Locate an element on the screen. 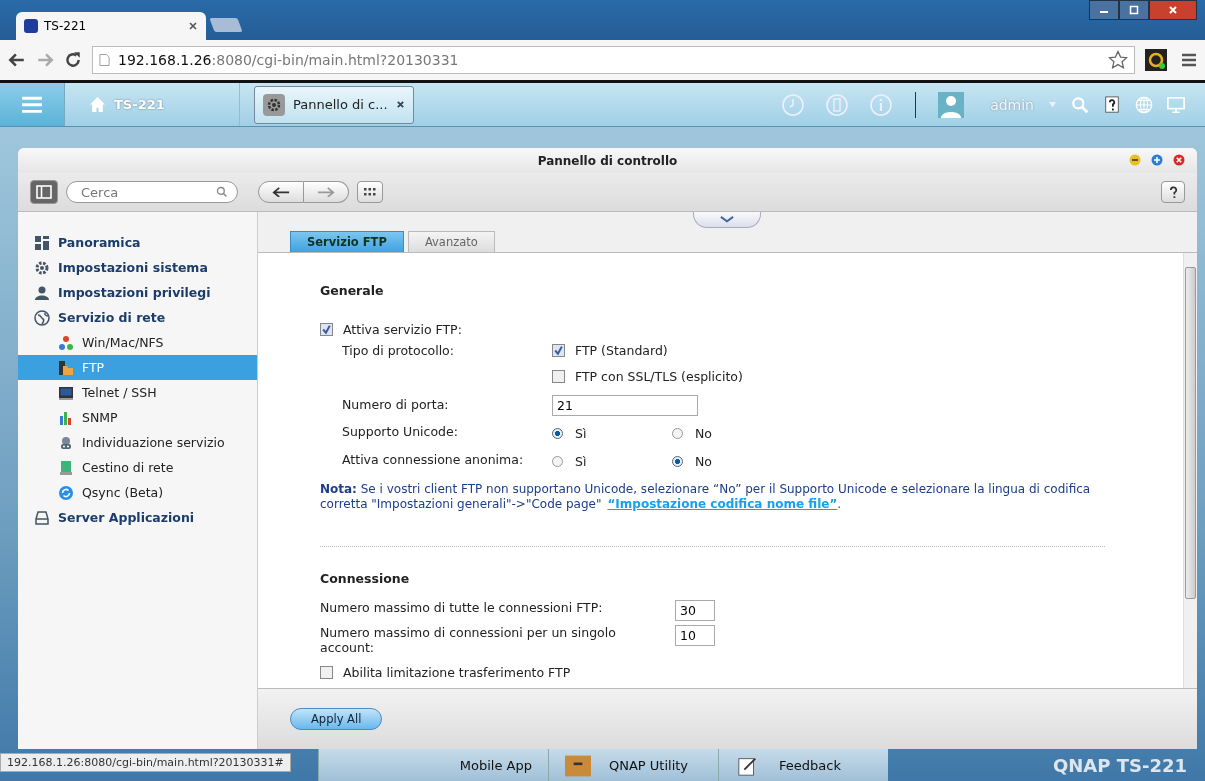 This screenshot has height=781, width=1205. number-field: 30 is located at coordinates (695, 610).